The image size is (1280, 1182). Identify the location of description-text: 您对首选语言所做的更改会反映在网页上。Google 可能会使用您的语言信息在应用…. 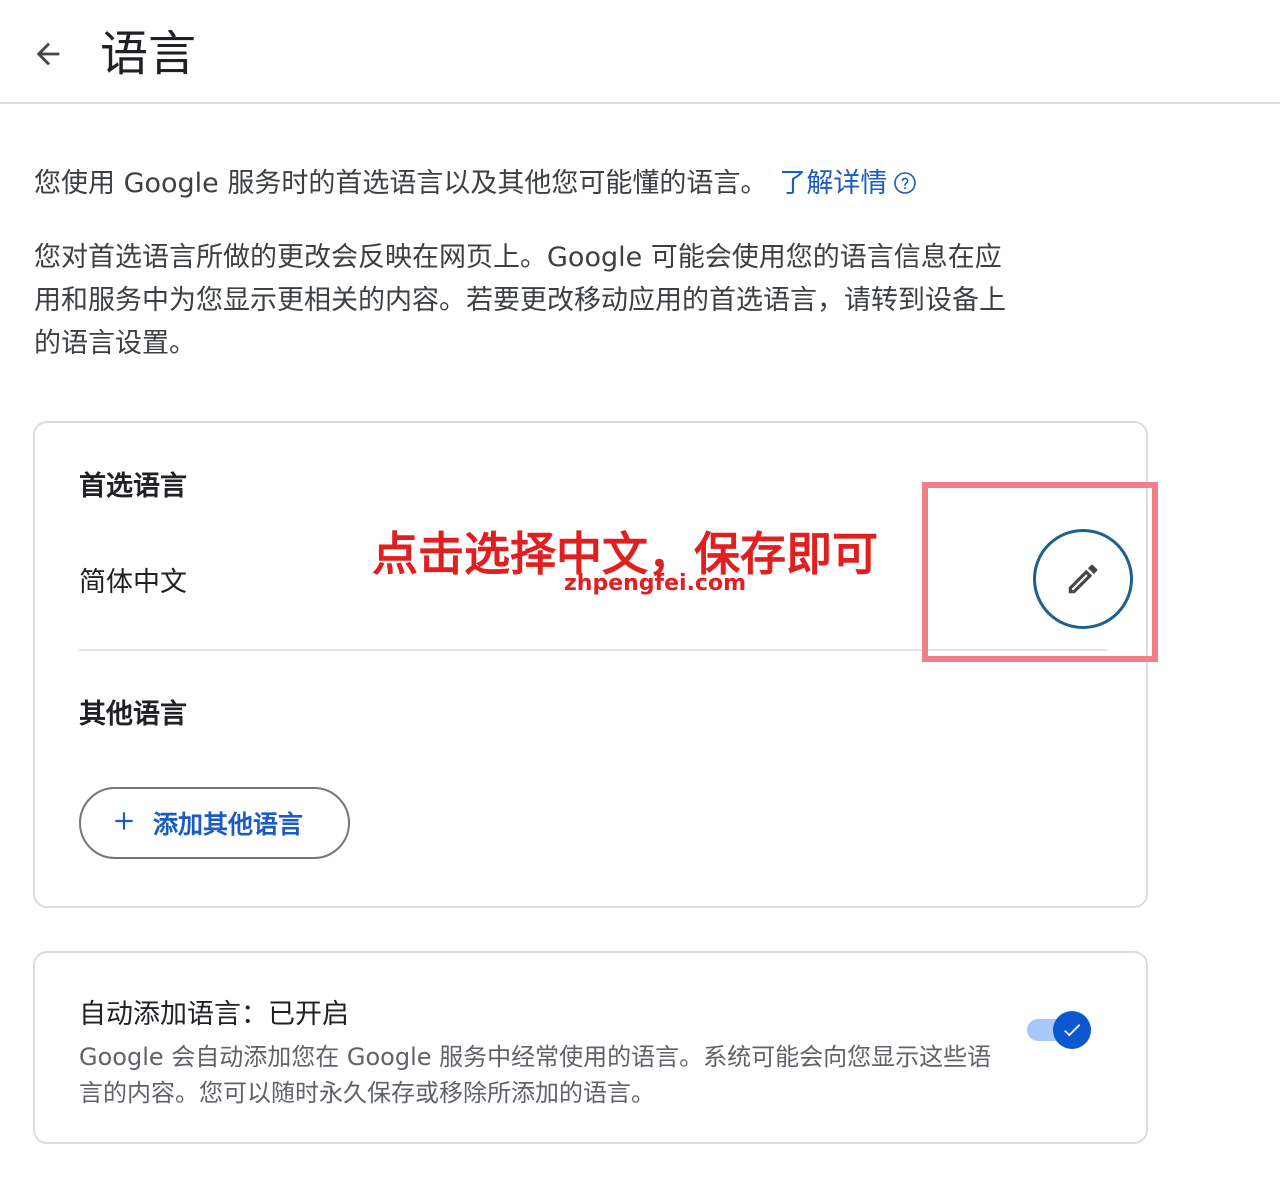
(520, 300).